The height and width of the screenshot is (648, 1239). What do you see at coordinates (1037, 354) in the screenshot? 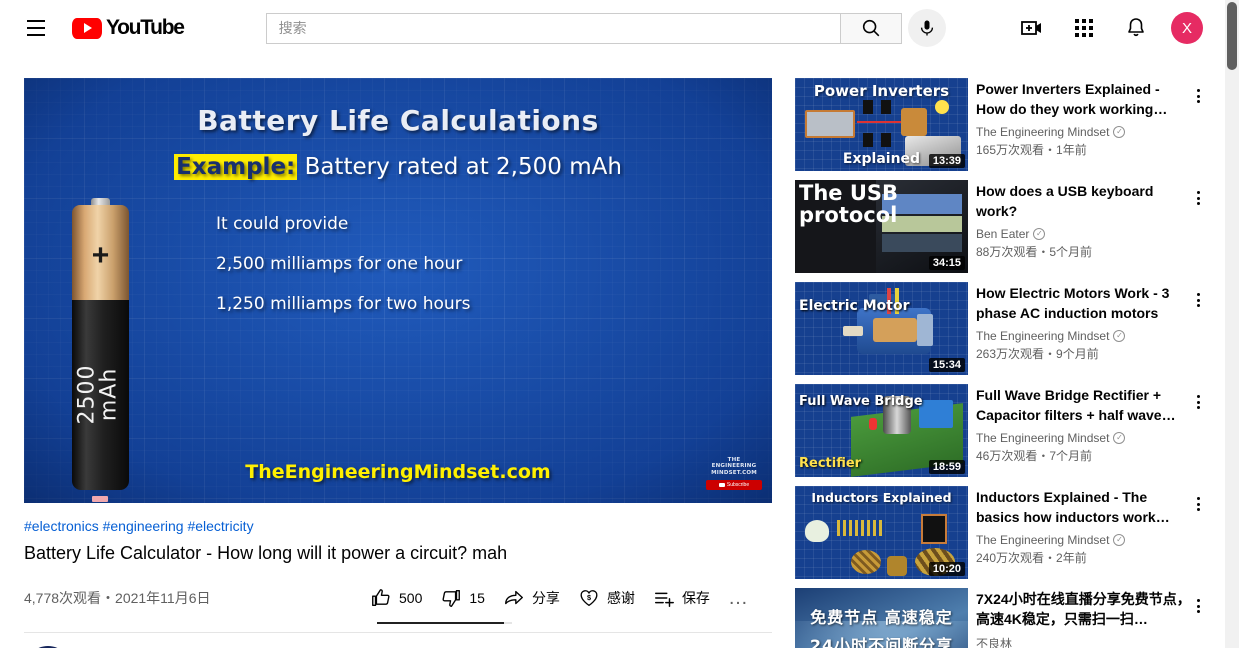
I see `recommendation-stats: 263万次观看・9个月前` at bounding box center [1037, 354].